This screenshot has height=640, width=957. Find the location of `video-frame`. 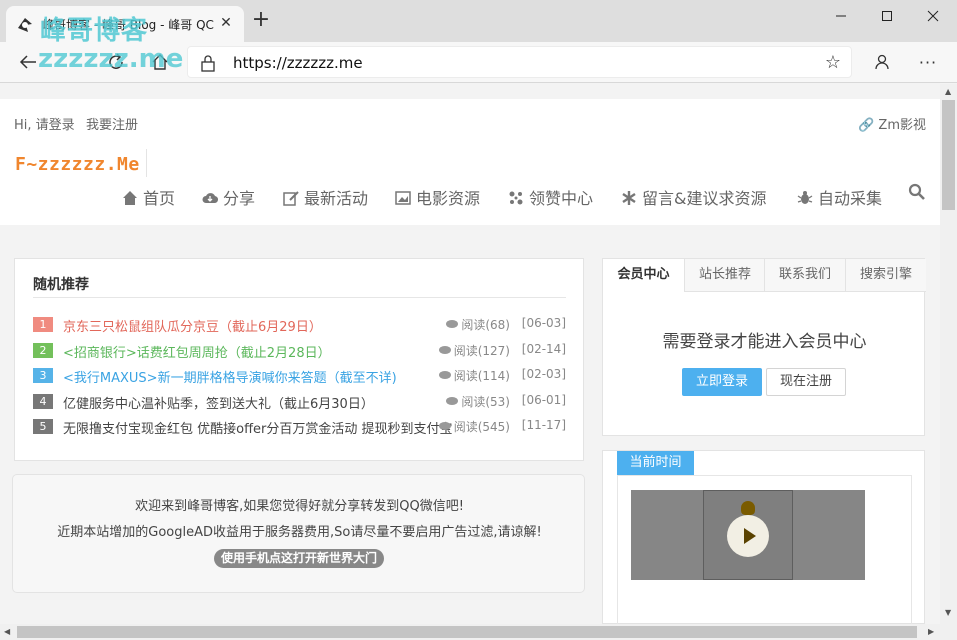

video-frame is located at coordinates (748, 535).